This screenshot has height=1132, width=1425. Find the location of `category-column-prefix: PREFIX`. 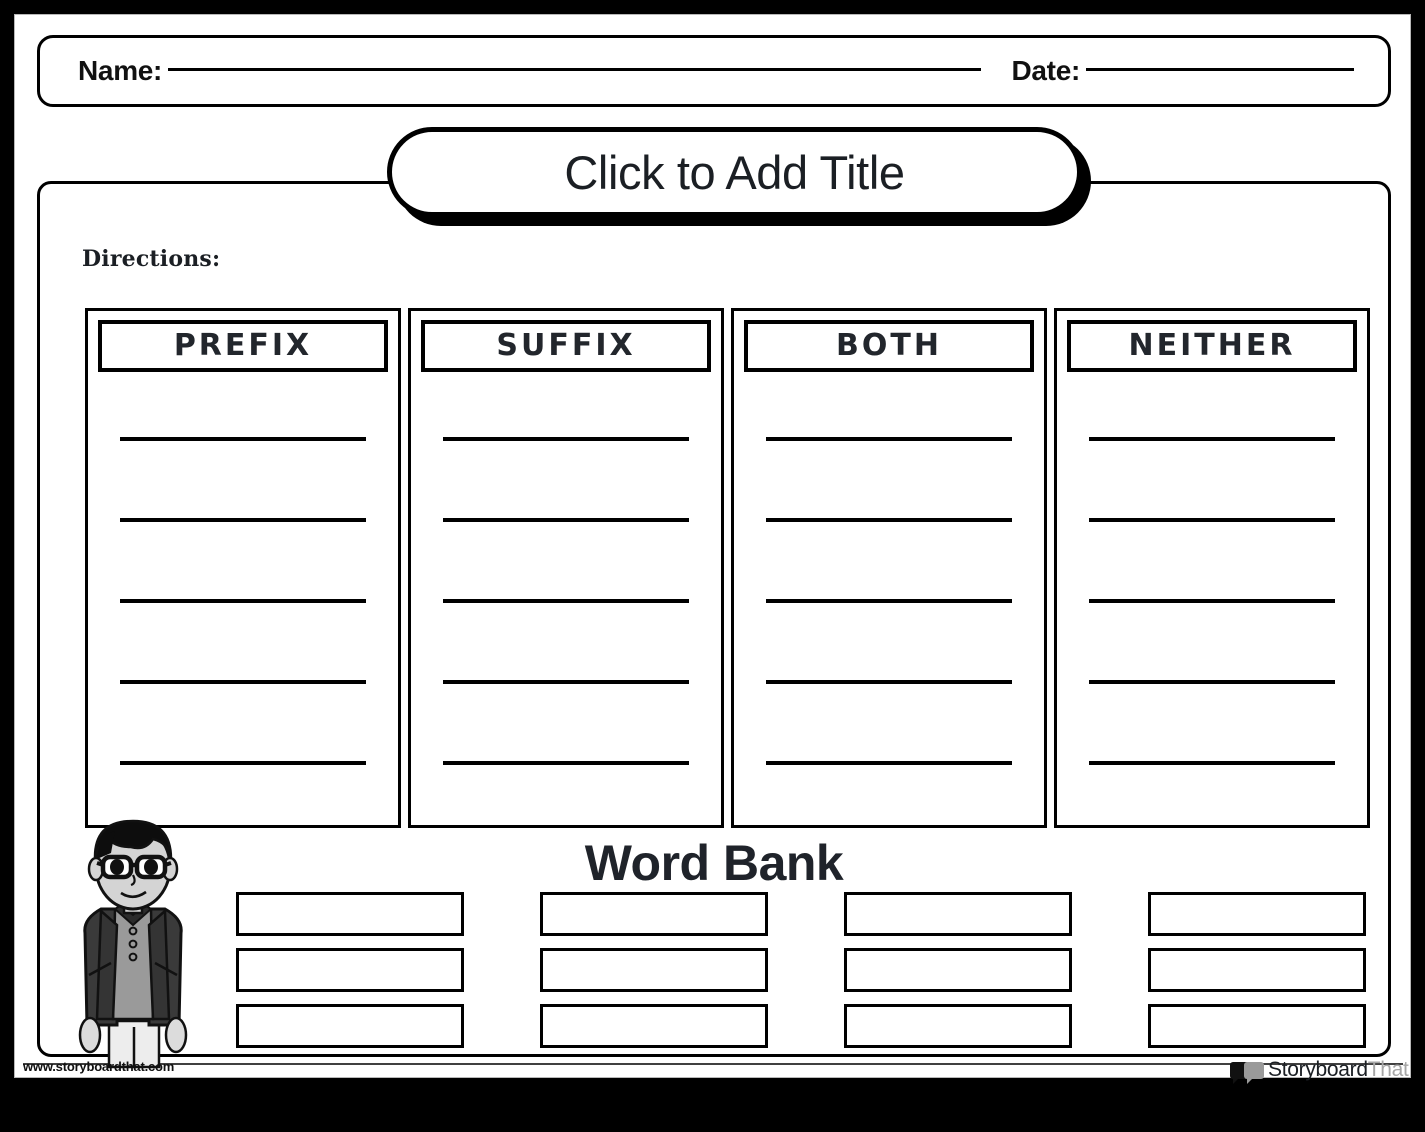

category-column-prefix: PREFIX is located at coordinates (243, 568).